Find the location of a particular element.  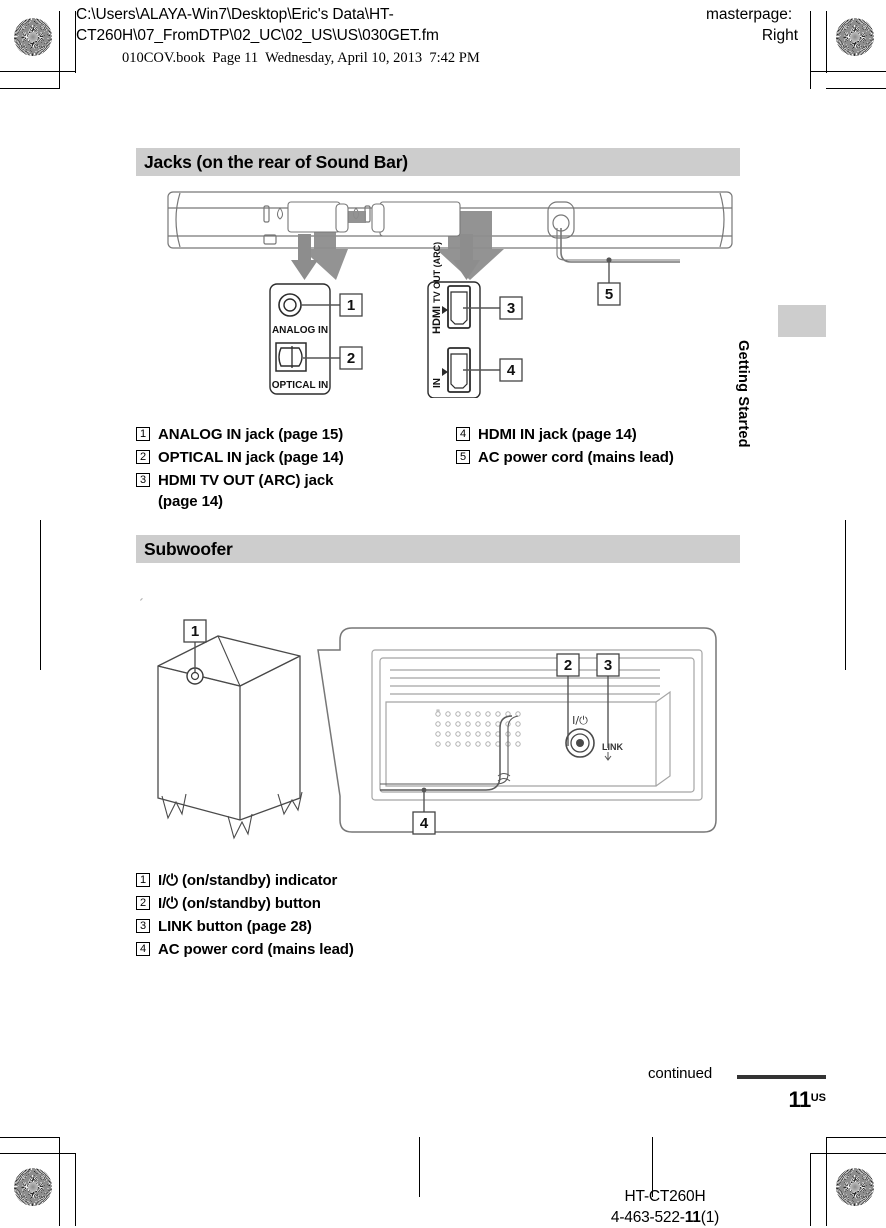

list-item: 1 I/⏻ (on/standby) indicator is located at coordinates (326, 880).